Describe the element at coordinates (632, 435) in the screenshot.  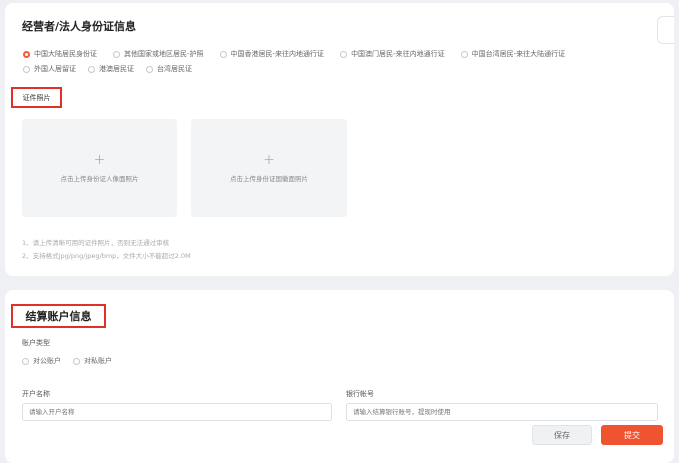
I see `submit-button: 提交` at that location.